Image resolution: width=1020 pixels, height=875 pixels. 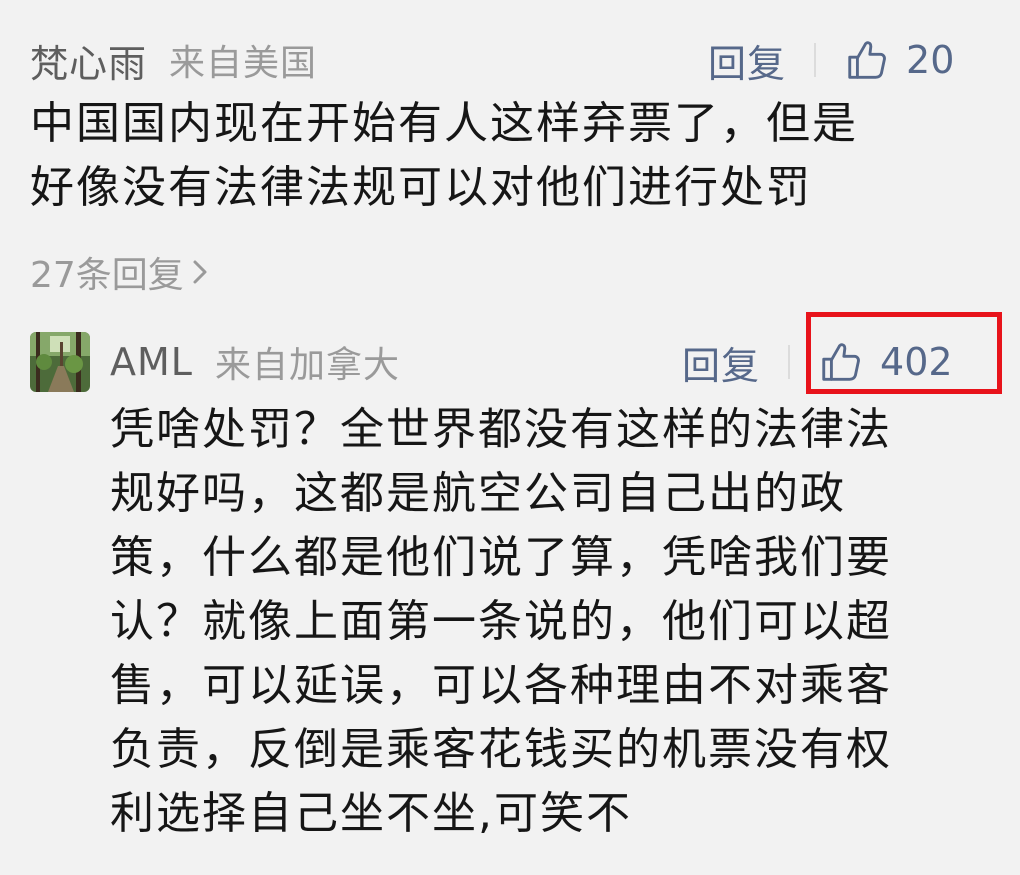 I want to click on comment-text-line: 好像没有法律法规可以对他们进行处罚, so click(x=421, y=187).